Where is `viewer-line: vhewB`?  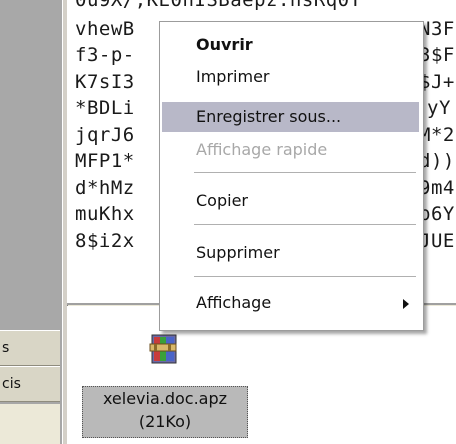 viewer-line: vhewB is located at coordinates (105, 29).